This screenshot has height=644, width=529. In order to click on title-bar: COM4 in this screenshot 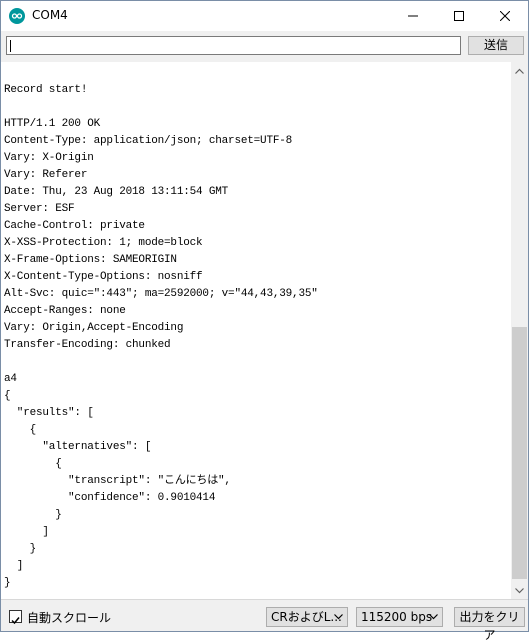, I will do `click(264, 16)`.